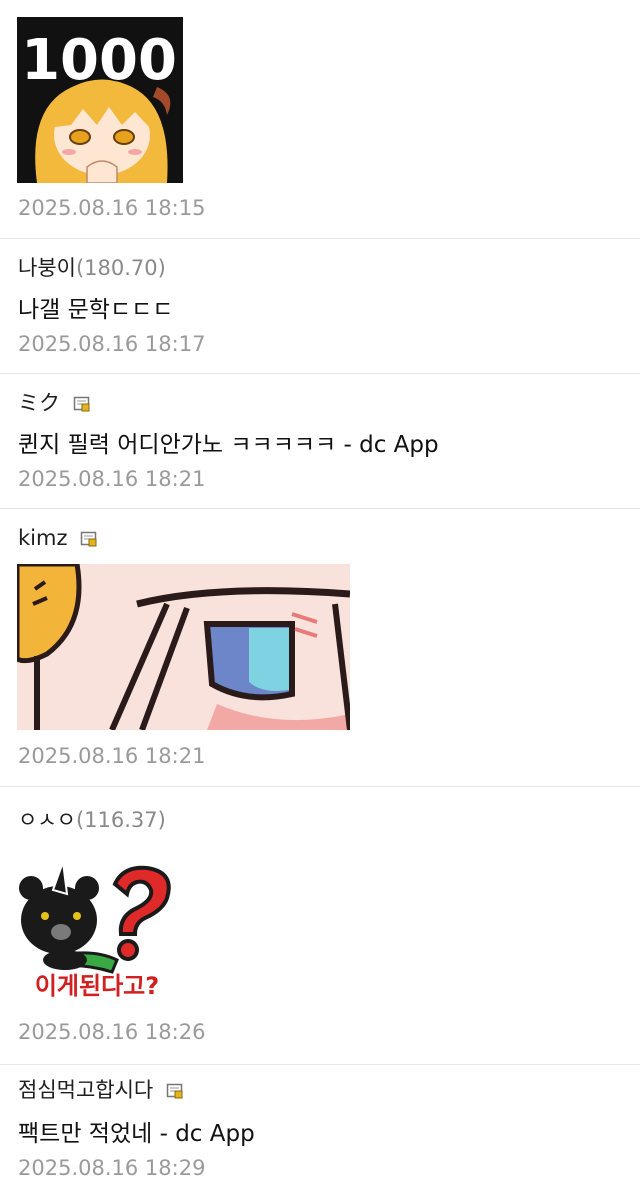 This screenshot has width=640, height=1198. I want to click on nickname-text: 나붕이, so click(47, 268).